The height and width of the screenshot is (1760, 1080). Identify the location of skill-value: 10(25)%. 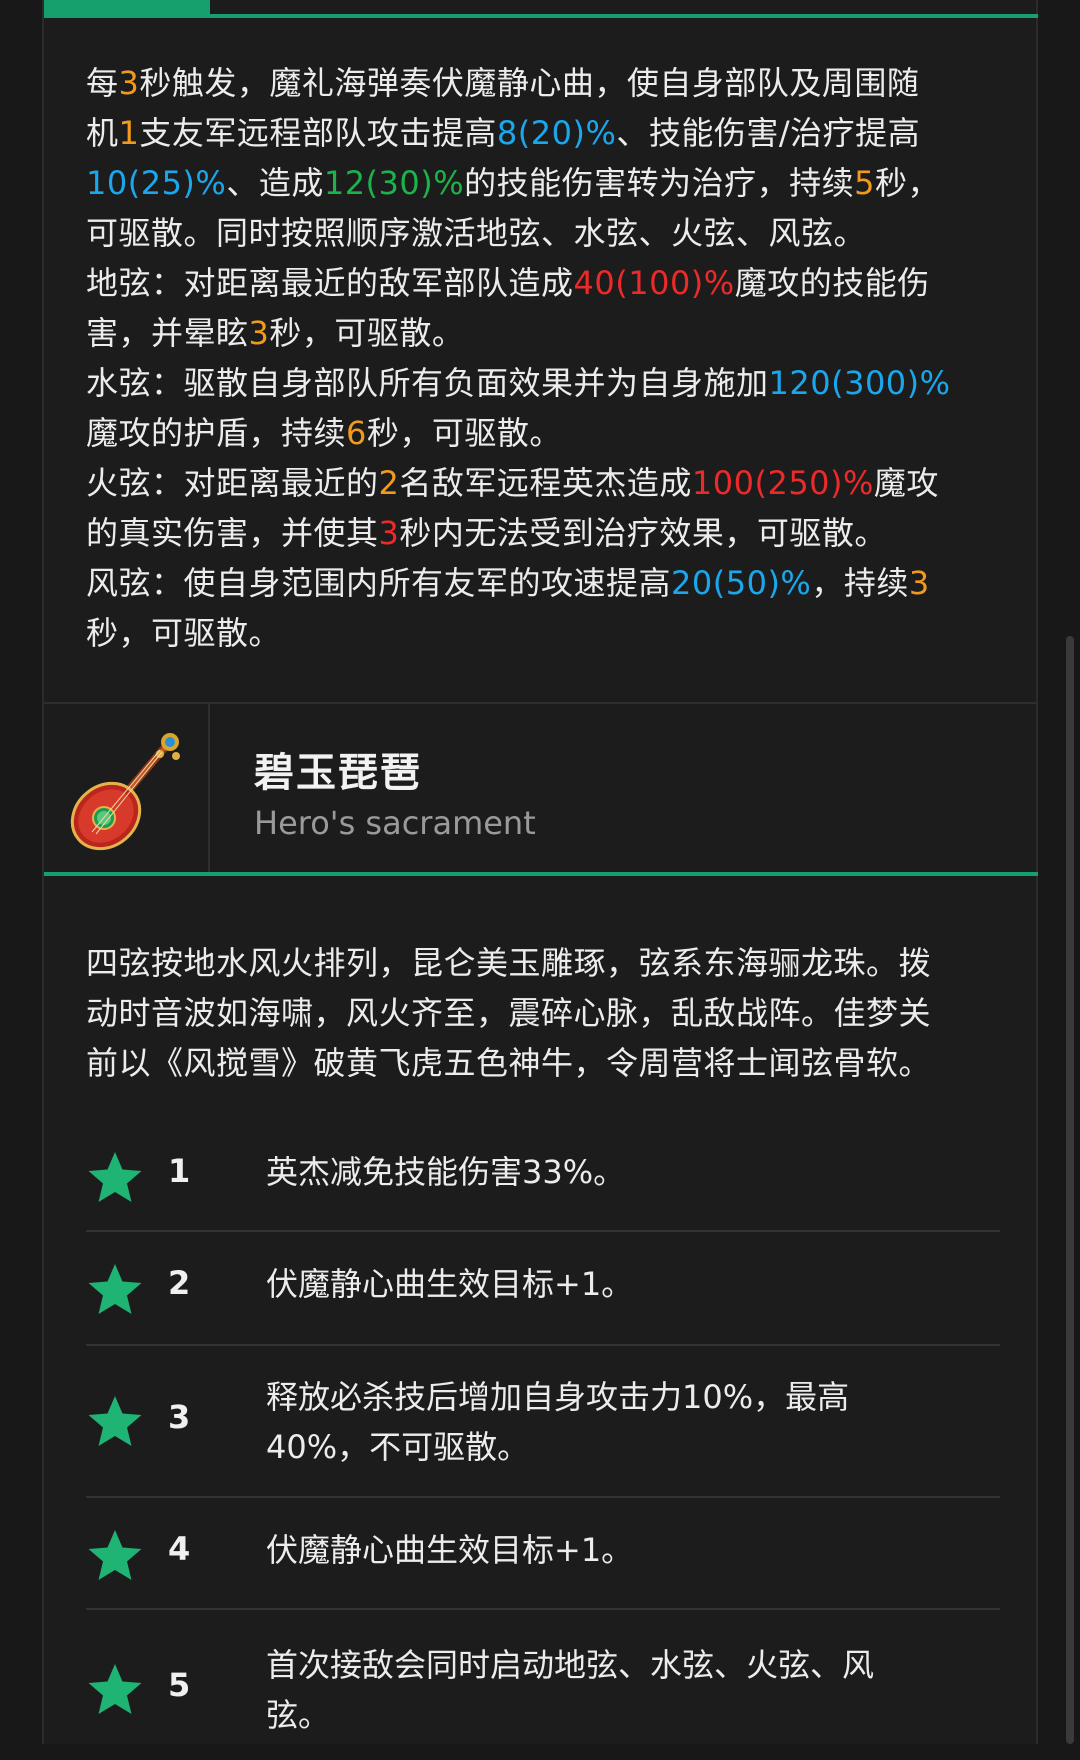
(156, 183).